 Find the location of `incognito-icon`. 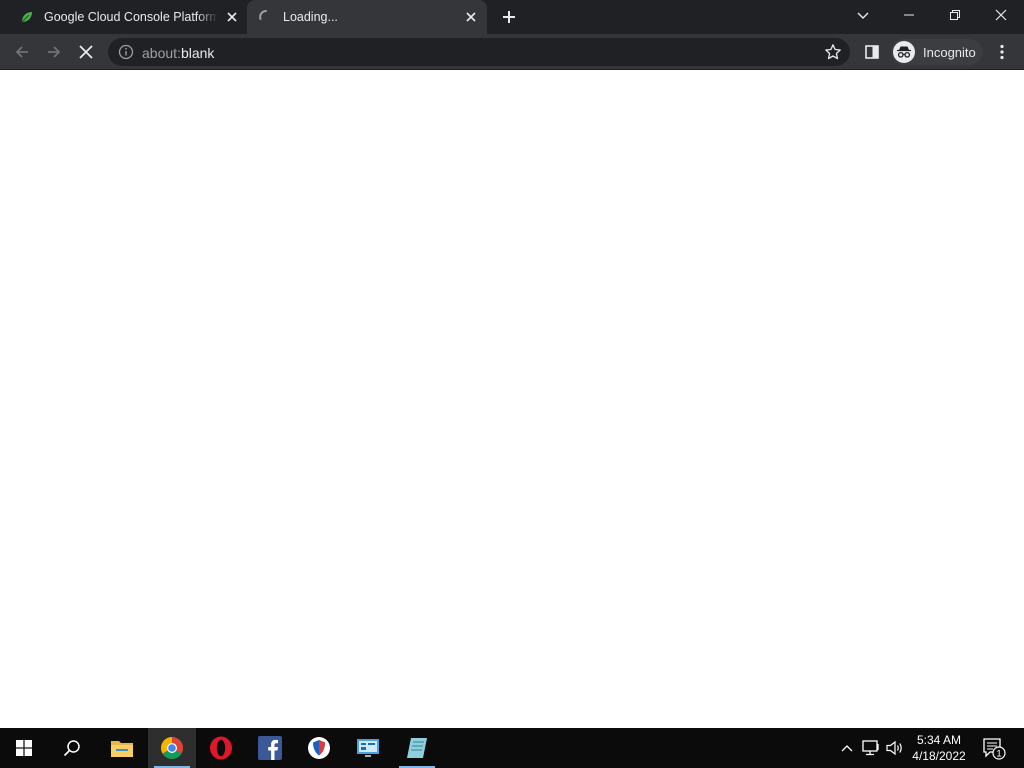

incognito-icon is located at coordinates (904, 52).